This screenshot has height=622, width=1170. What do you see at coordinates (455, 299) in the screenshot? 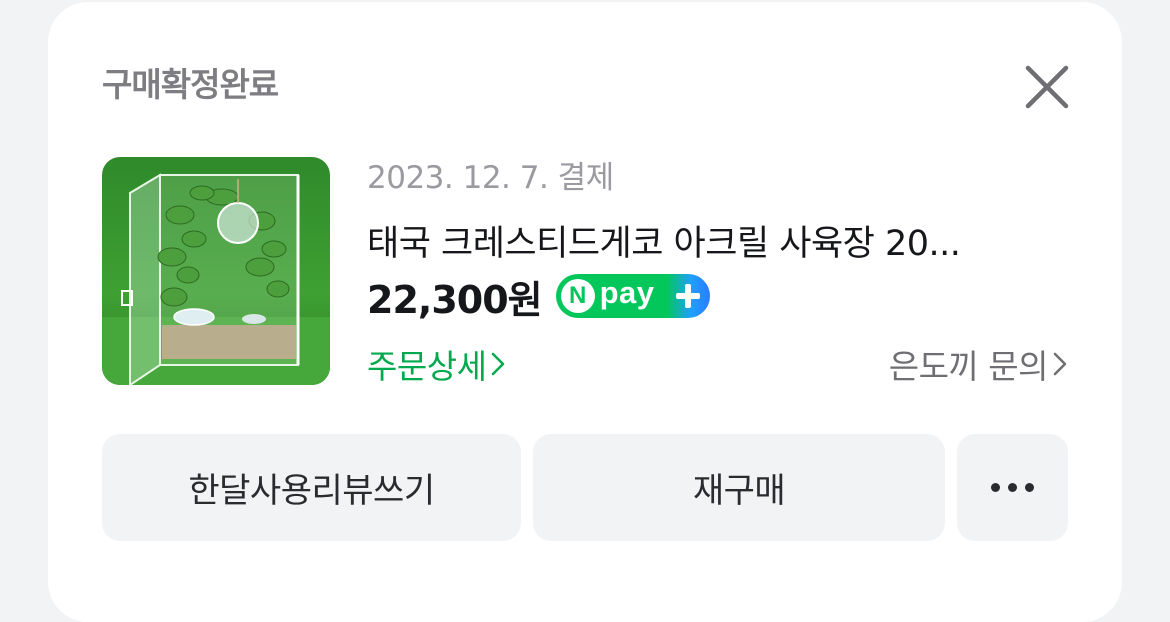
I see `price: 22,300원` at bounding box center [455, 299].